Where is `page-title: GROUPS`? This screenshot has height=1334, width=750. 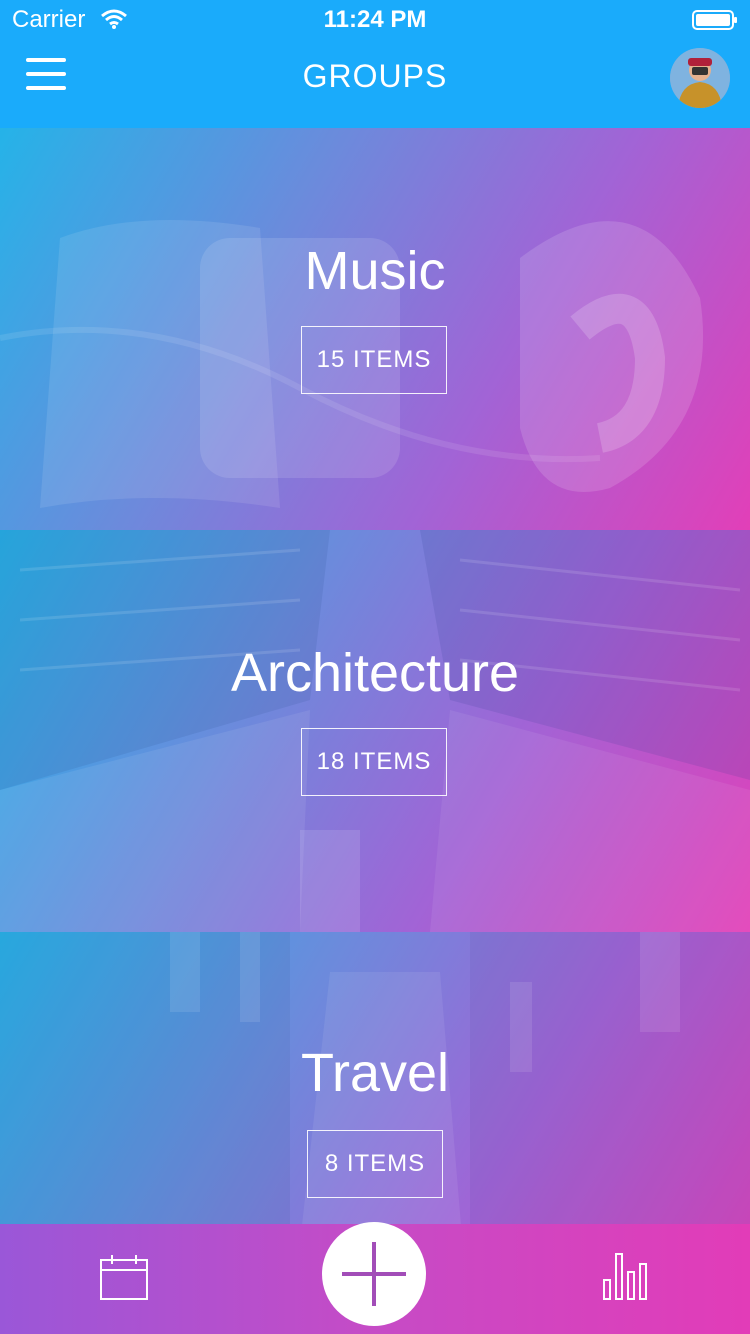 page-title: GROUPS is located at coordinates (375, 76).